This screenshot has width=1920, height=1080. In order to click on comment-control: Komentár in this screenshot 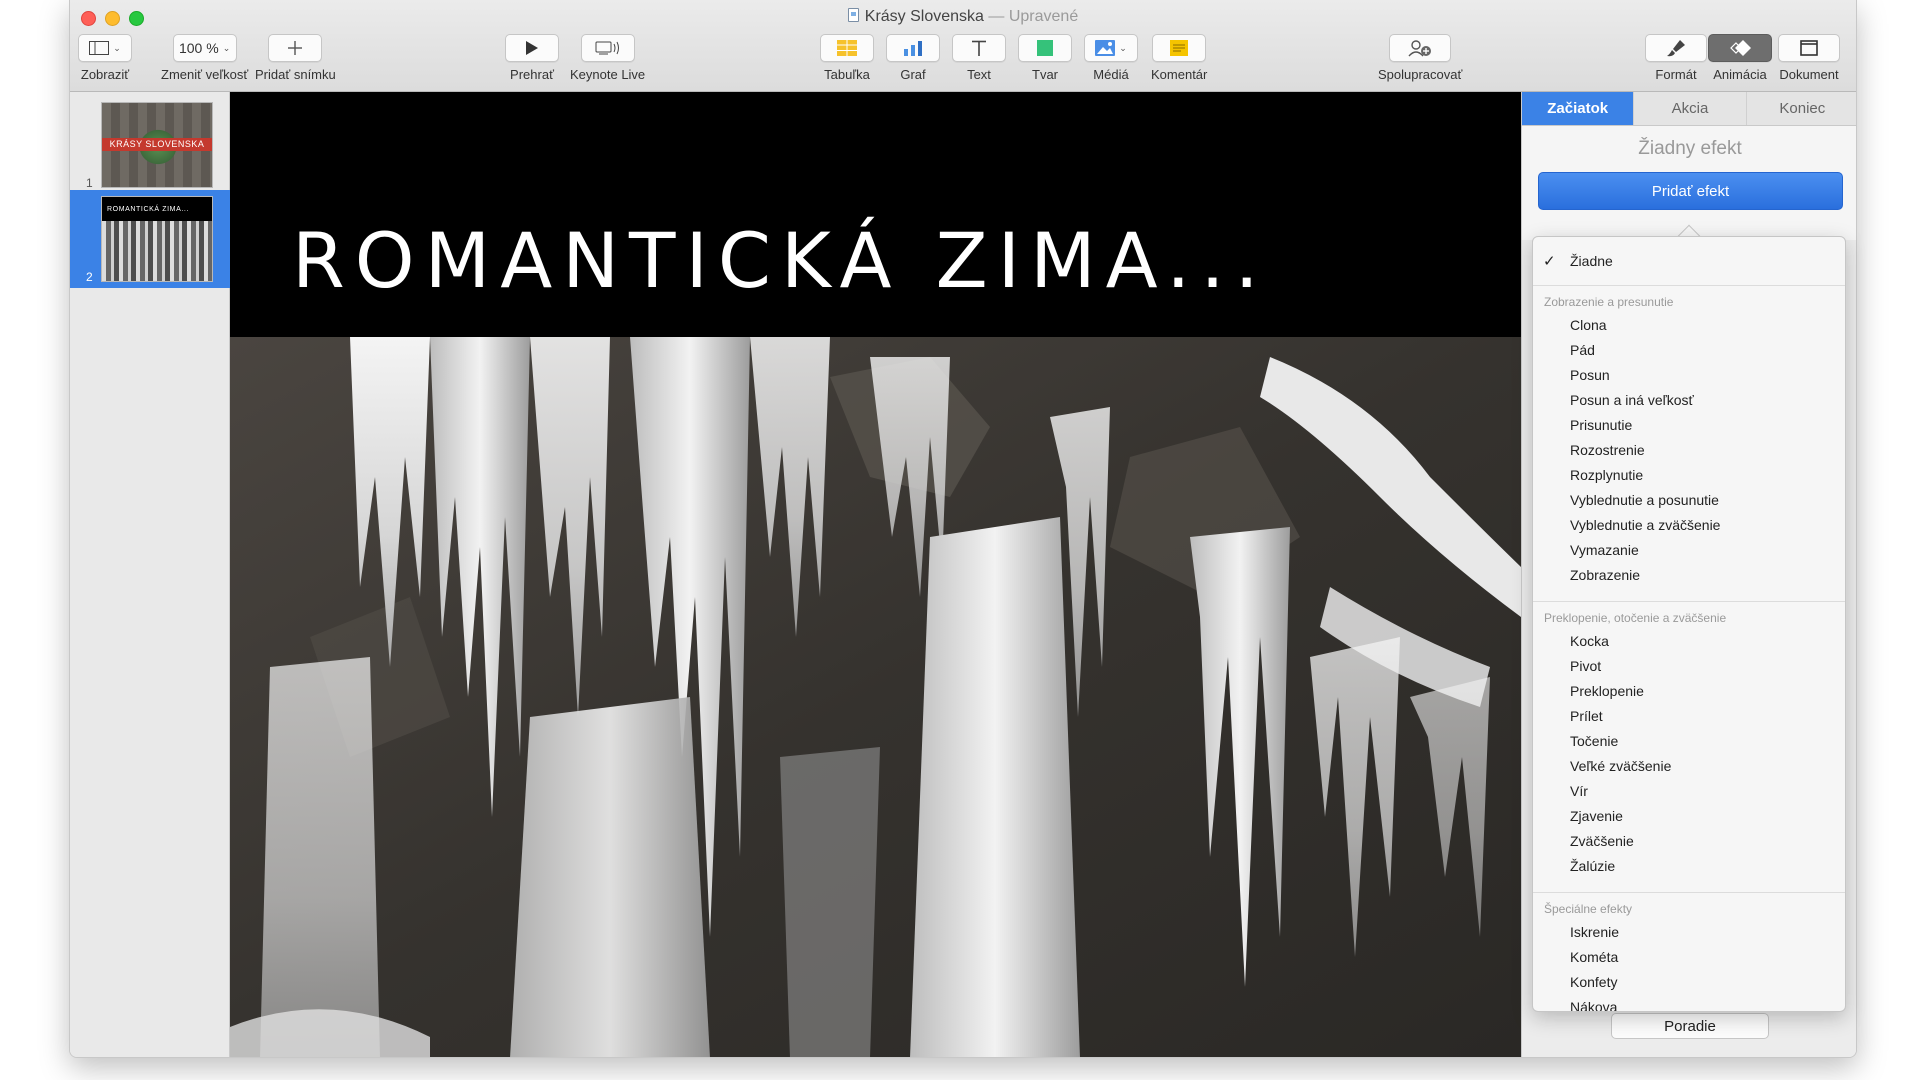, I will do `click(1179, 58)`.